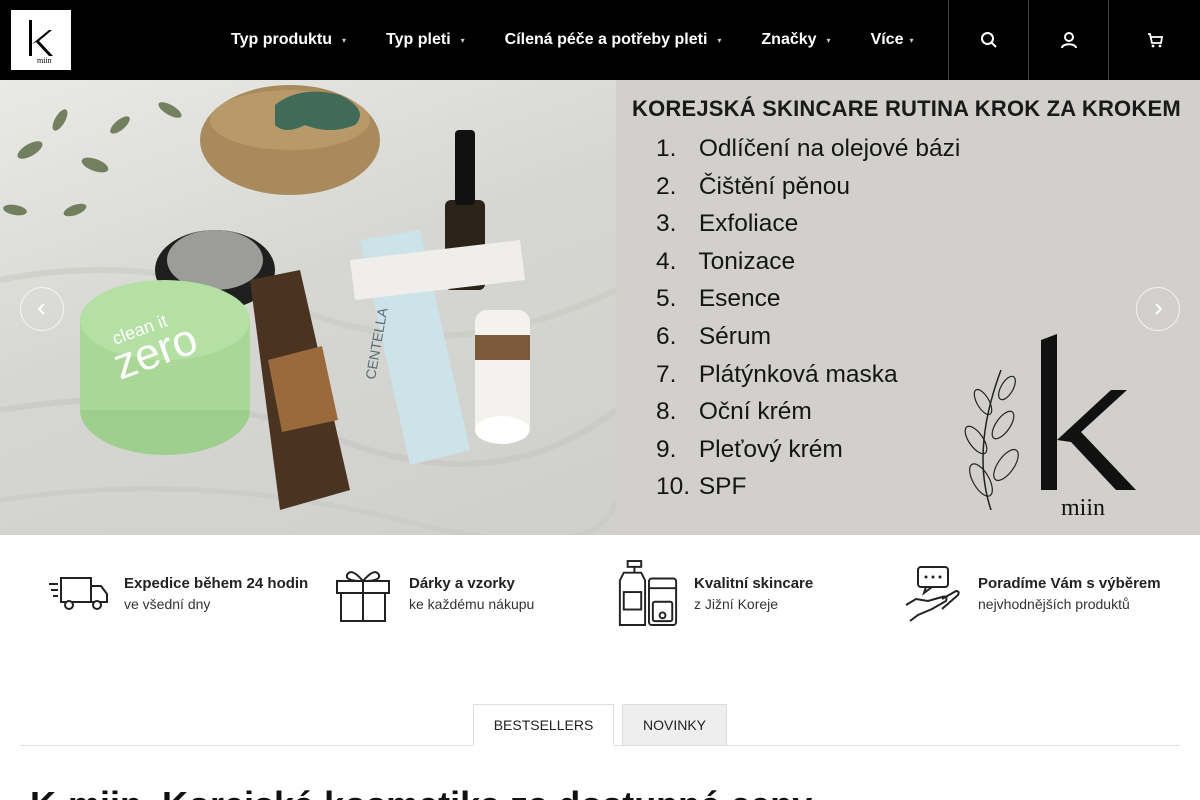 This screenshot has width=1200, height=800. I want to click on step-number: 9., so click(666, 449).